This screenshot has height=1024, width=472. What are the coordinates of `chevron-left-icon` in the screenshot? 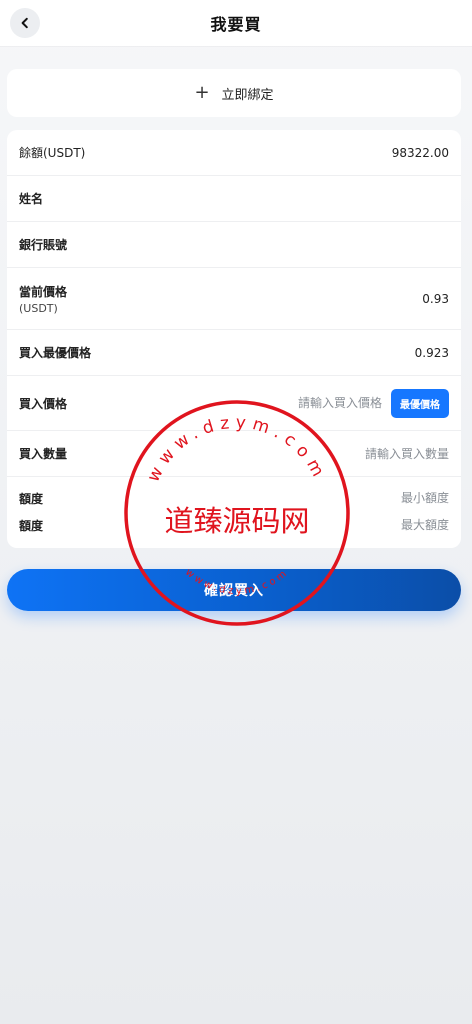 It's located at (24, 23).